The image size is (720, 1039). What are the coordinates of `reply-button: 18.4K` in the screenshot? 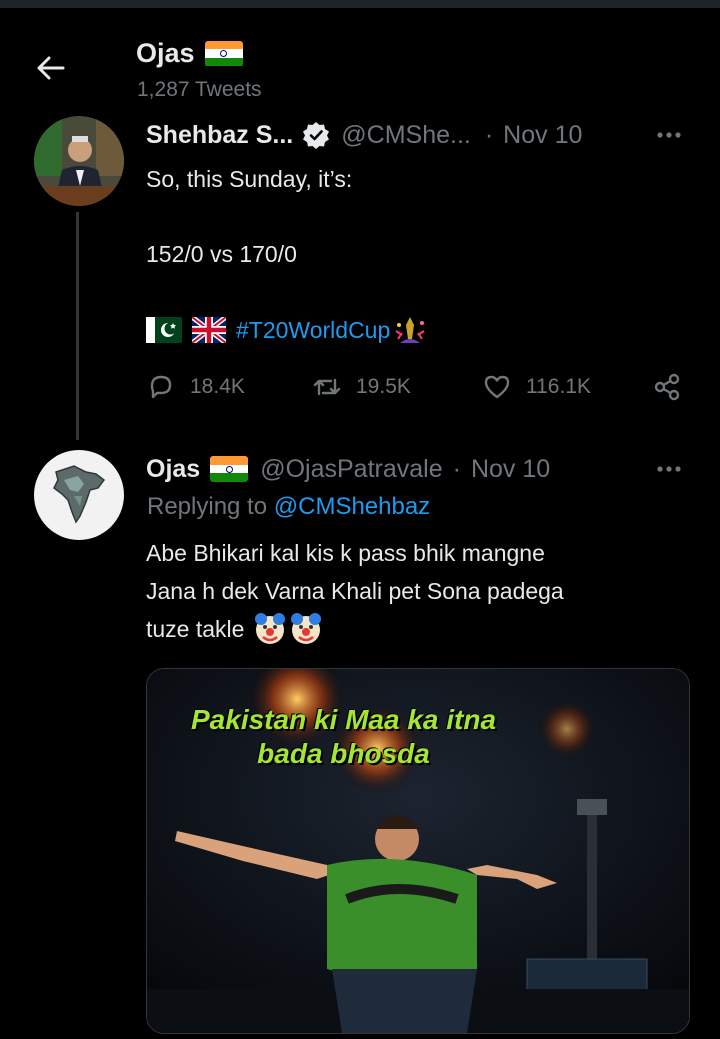 It's located at (195, 387).